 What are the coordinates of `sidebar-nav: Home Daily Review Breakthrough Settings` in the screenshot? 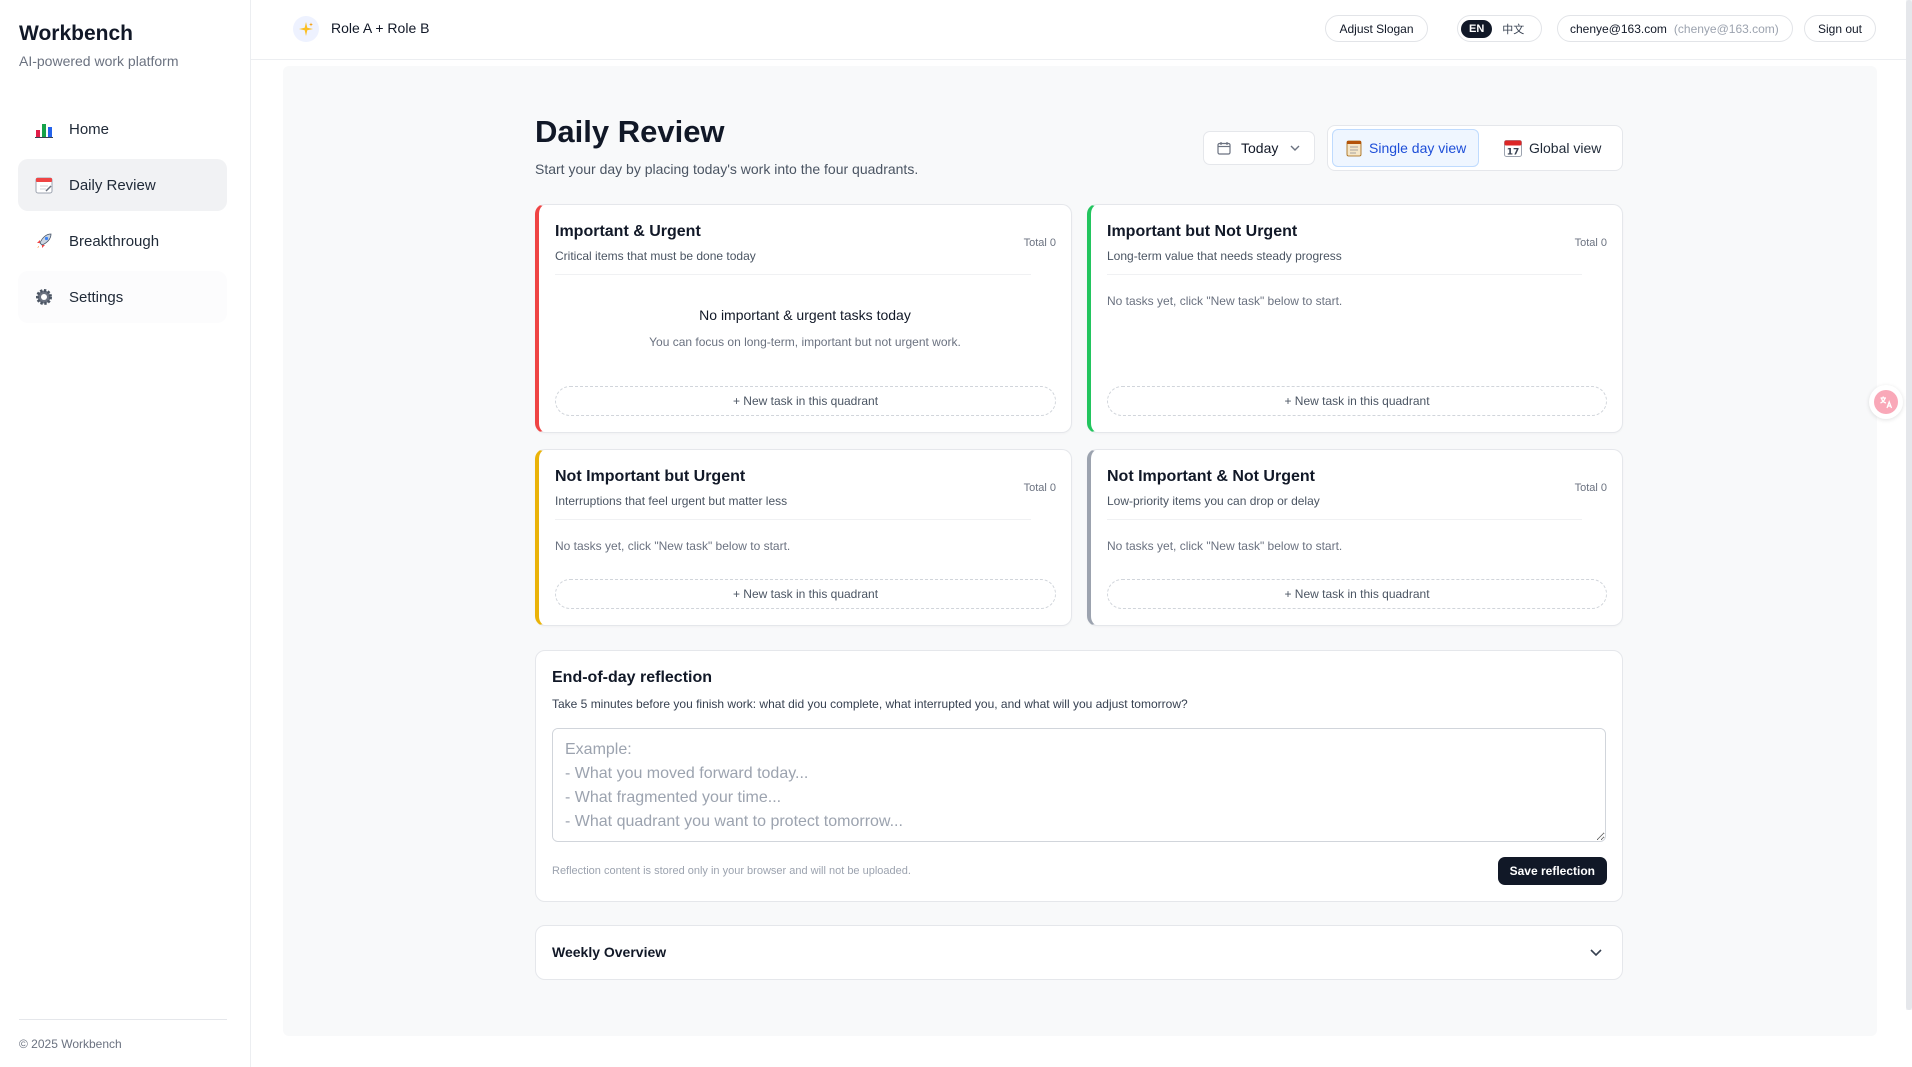 It's located at (122, 215).